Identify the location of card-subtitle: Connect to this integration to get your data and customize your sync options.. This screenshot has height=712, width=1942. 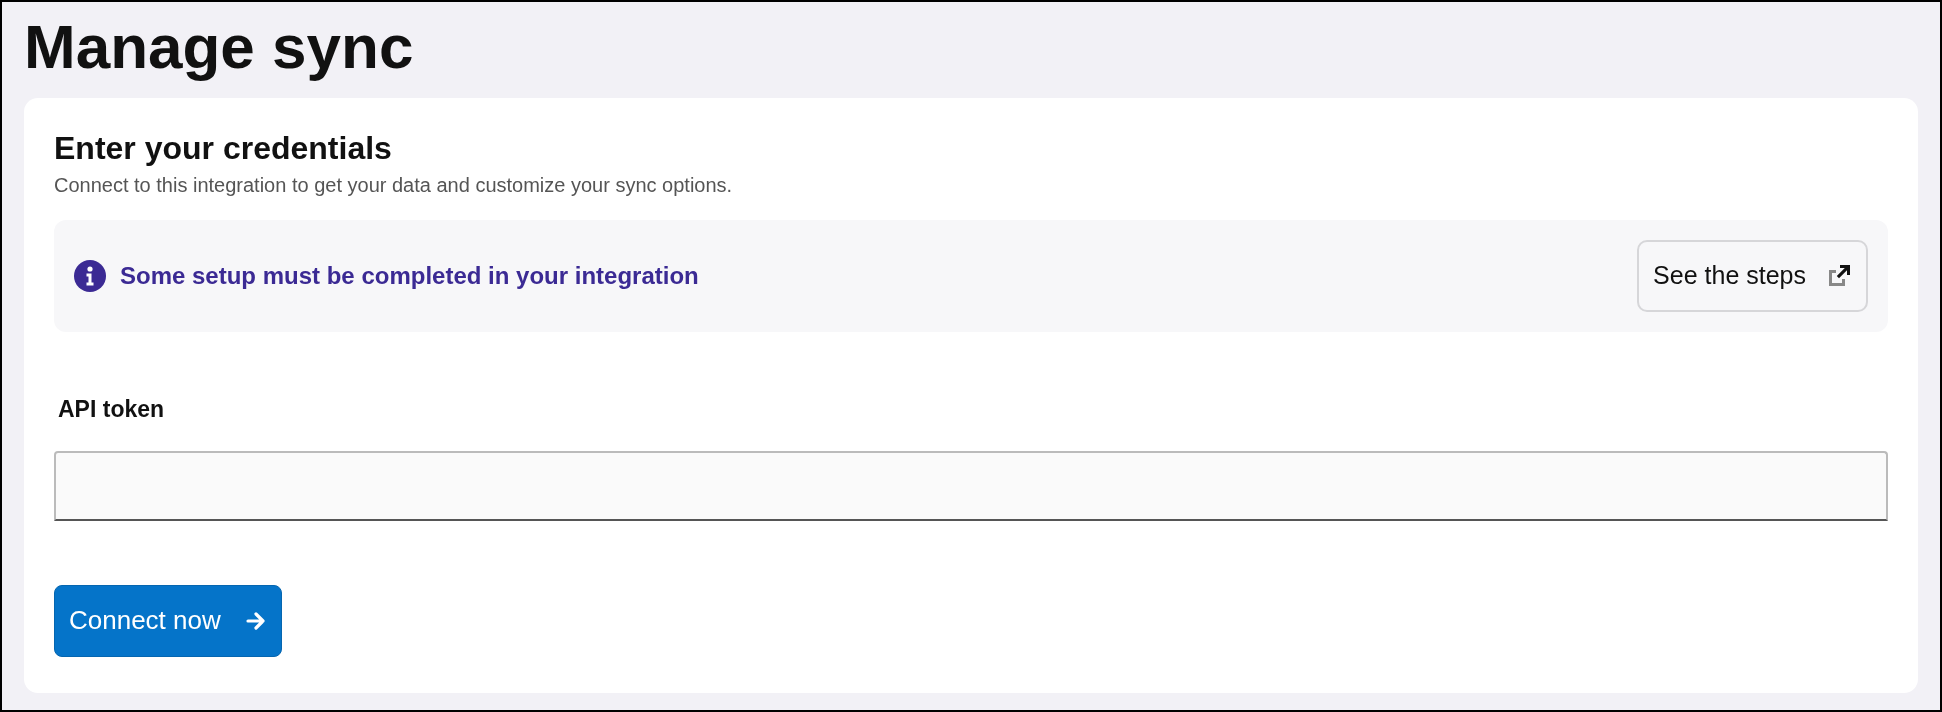
(393, 185).